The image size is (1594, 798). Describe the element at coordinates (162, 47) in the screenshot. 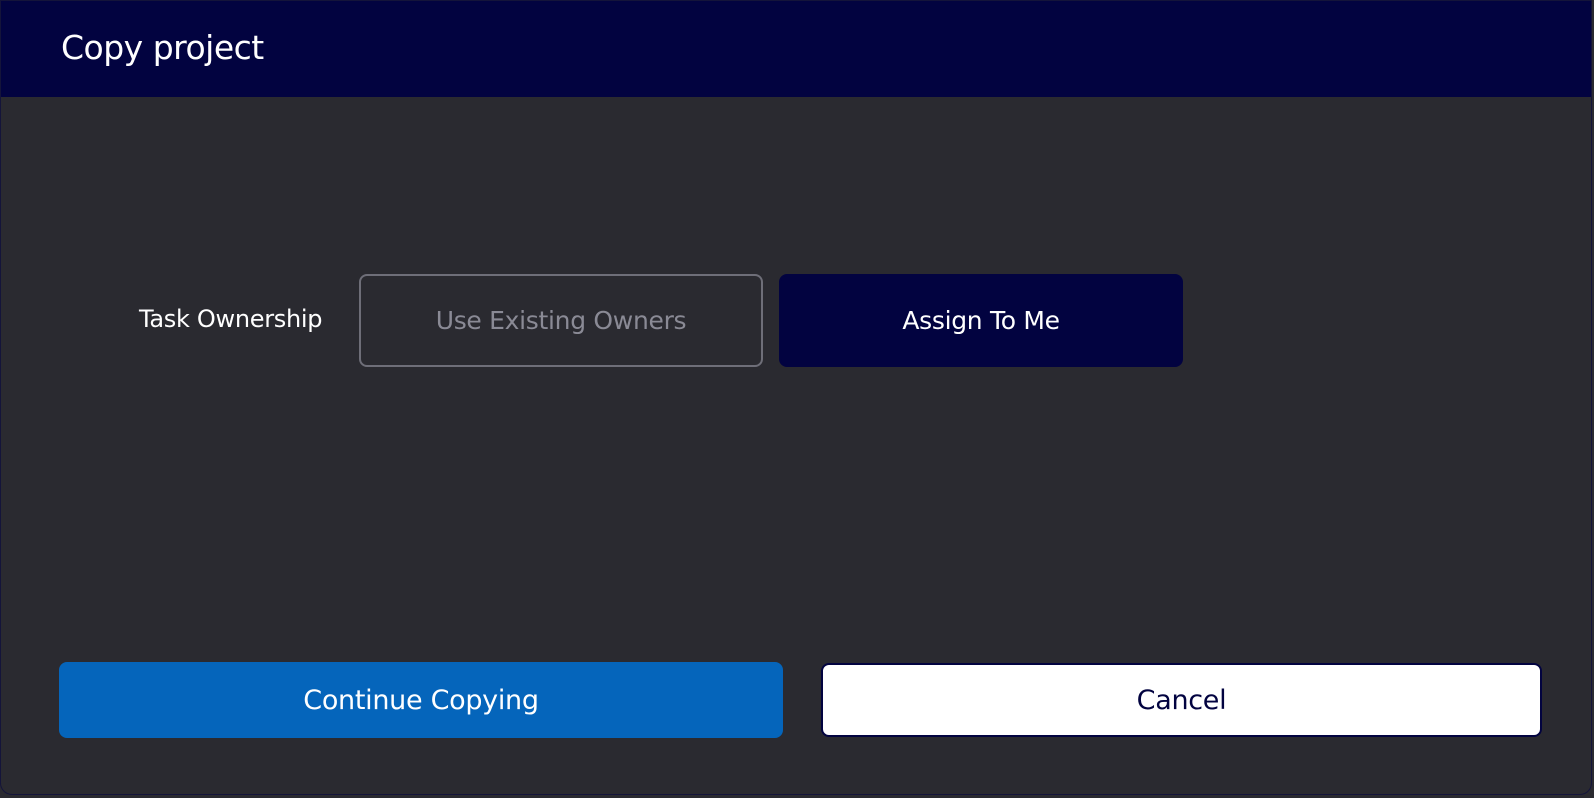

I see `dialog-title: Copy project` at that location.